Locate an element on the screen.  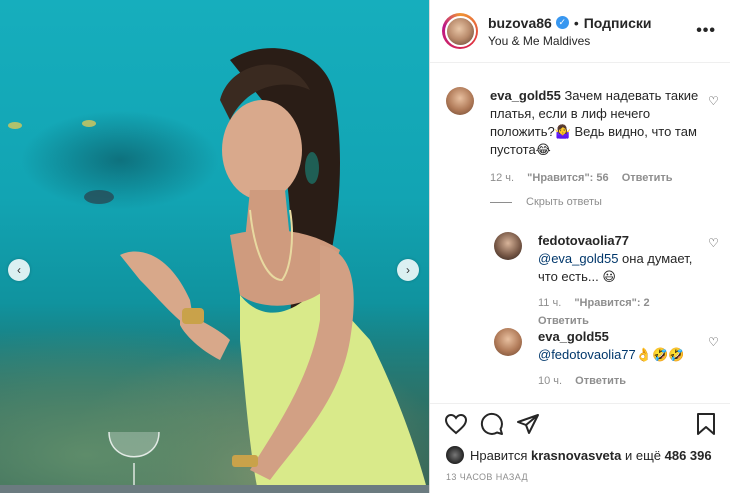
comment-text: 👌🤣🤣 is located at coordinates (660, 354).